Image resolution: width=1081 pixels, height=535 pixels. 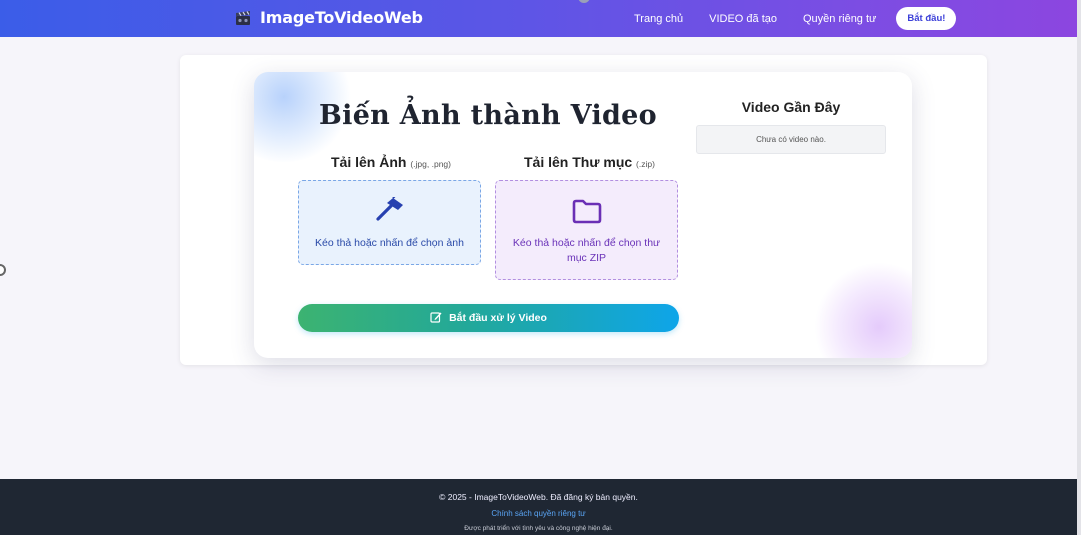 I want to click on notification-dot, so click(x=584, y=1).